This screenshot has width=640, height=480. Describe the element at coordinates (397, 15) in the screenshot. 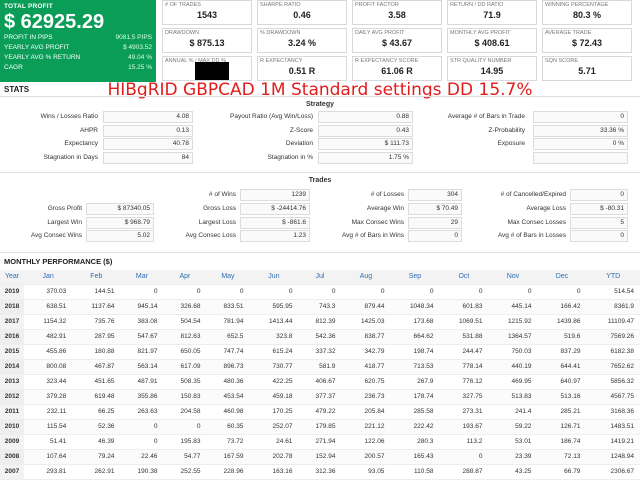

I see `metric-card-value: 3.58` at that location.